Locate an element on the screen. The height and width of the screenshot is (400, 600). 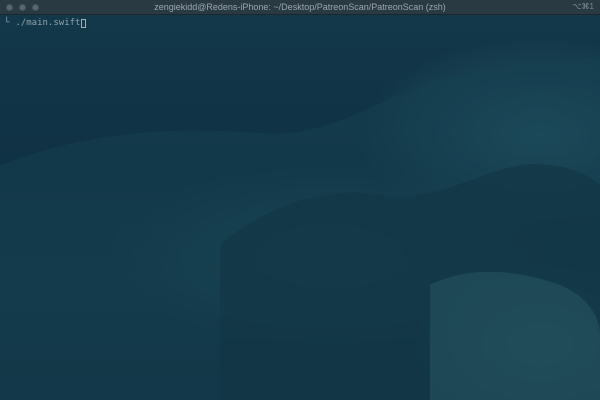
minimize-button is located at coordinates (22, 7).